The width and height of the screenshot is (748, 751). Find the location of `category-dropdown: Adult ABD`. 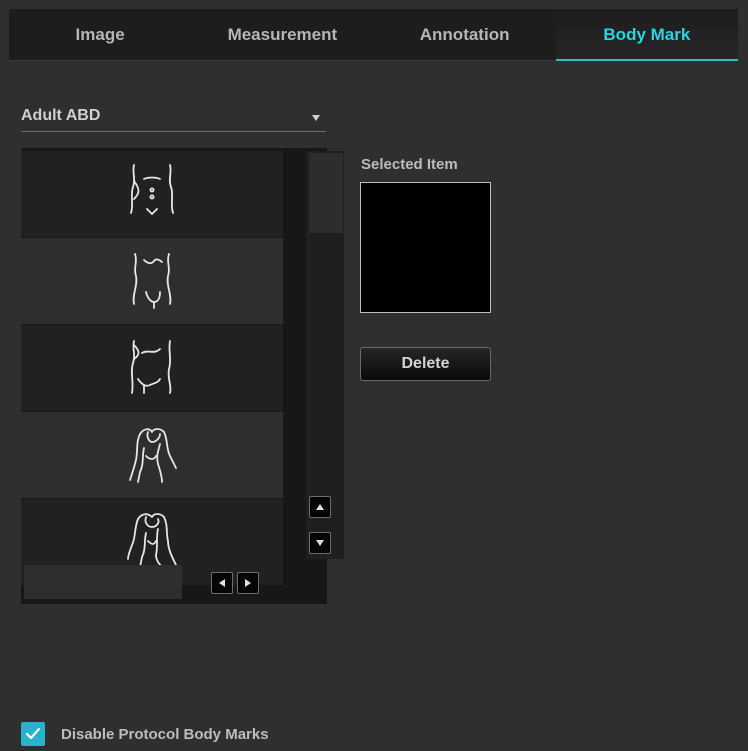

category-dropdown: Adult ABD is located at coordinates (173, 118).